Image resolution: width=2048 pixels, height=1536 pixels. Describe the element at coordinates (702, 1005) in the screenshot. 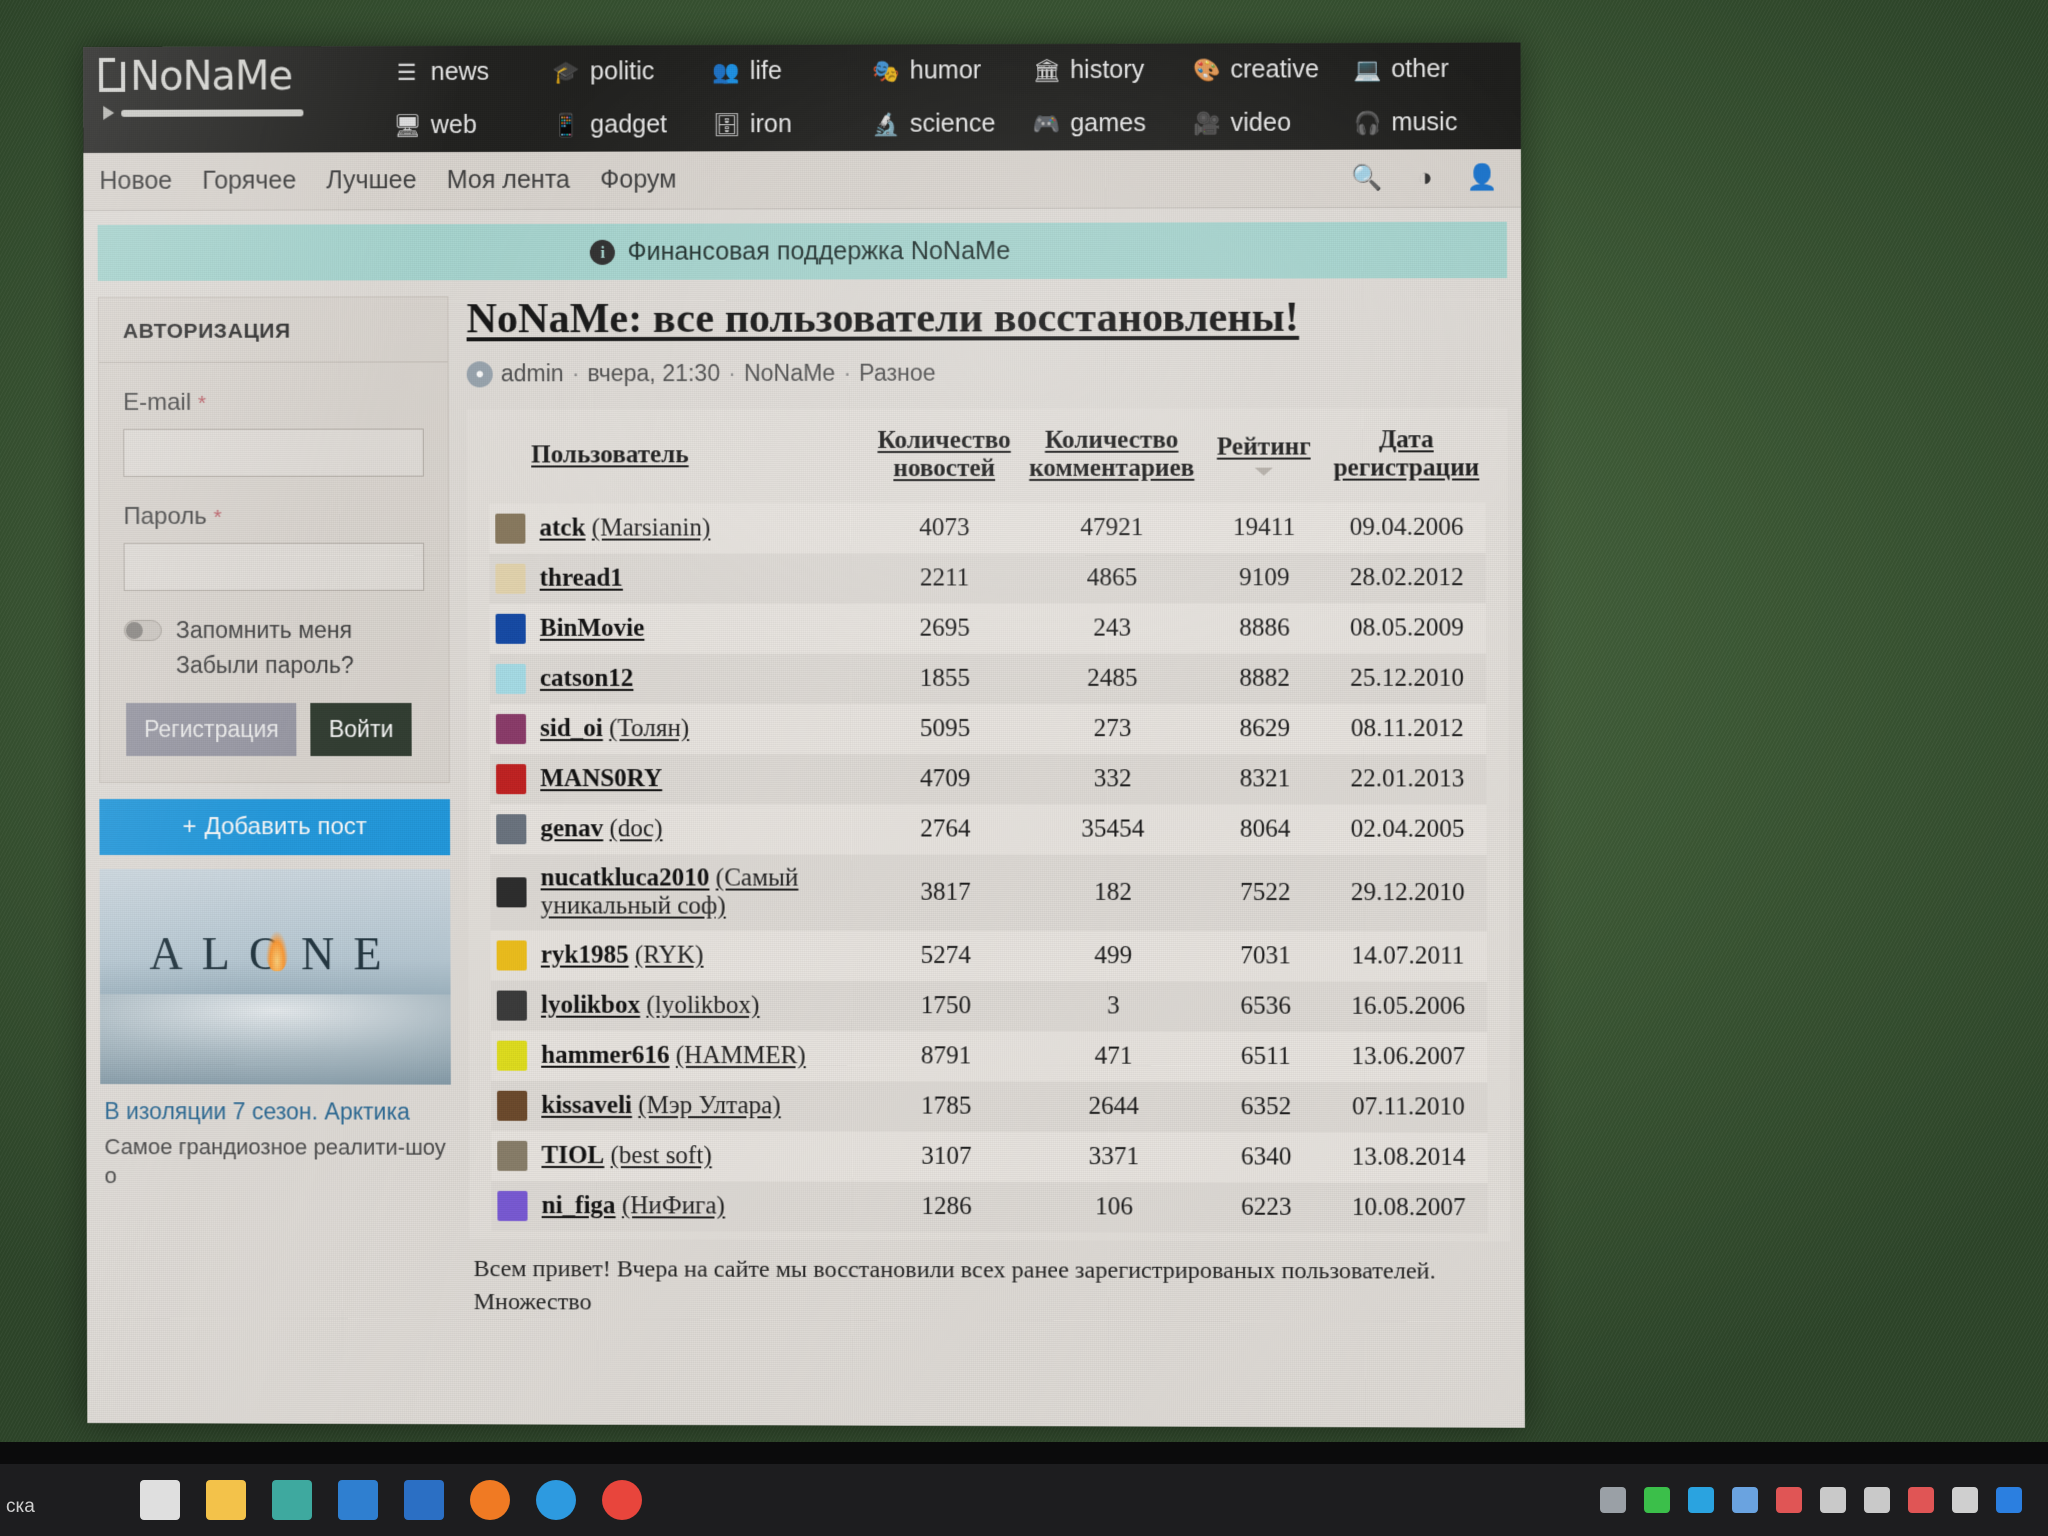

I see `user-alias: (lyolikbox)` at that location.